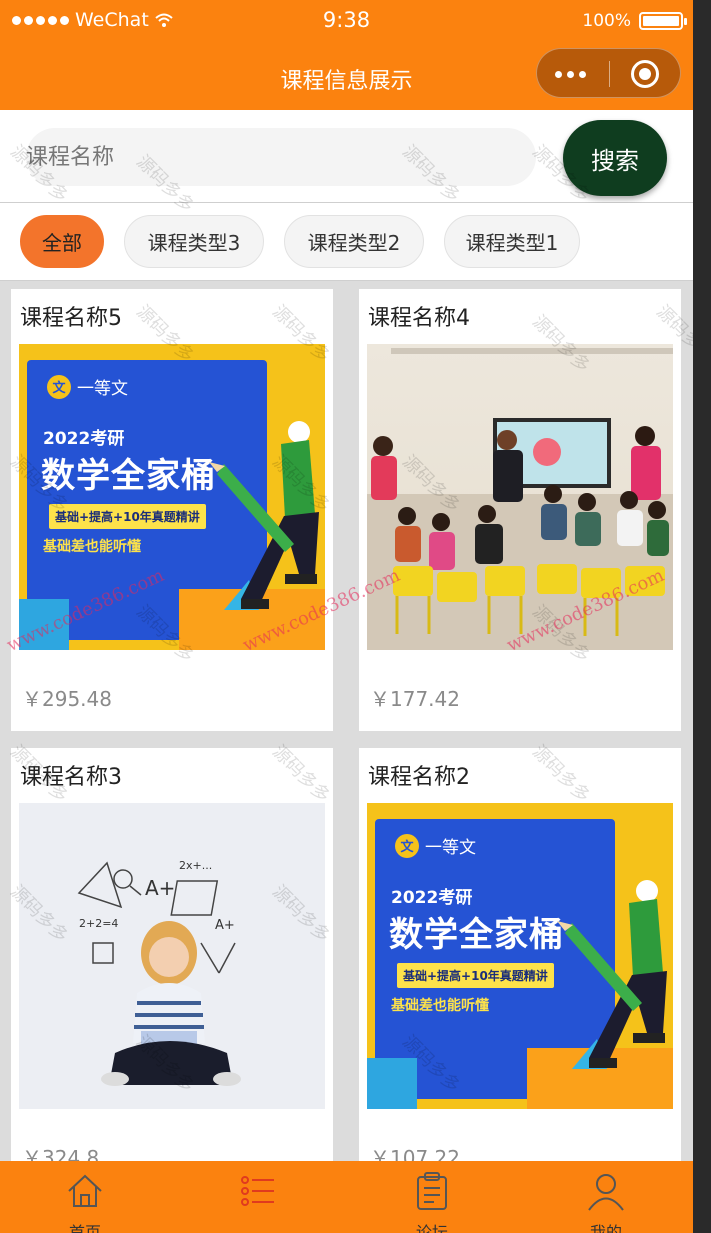 Image resolution: width=711 pixels, height=1233 pixels. I want to click on user-icon, so click(606, 1192).